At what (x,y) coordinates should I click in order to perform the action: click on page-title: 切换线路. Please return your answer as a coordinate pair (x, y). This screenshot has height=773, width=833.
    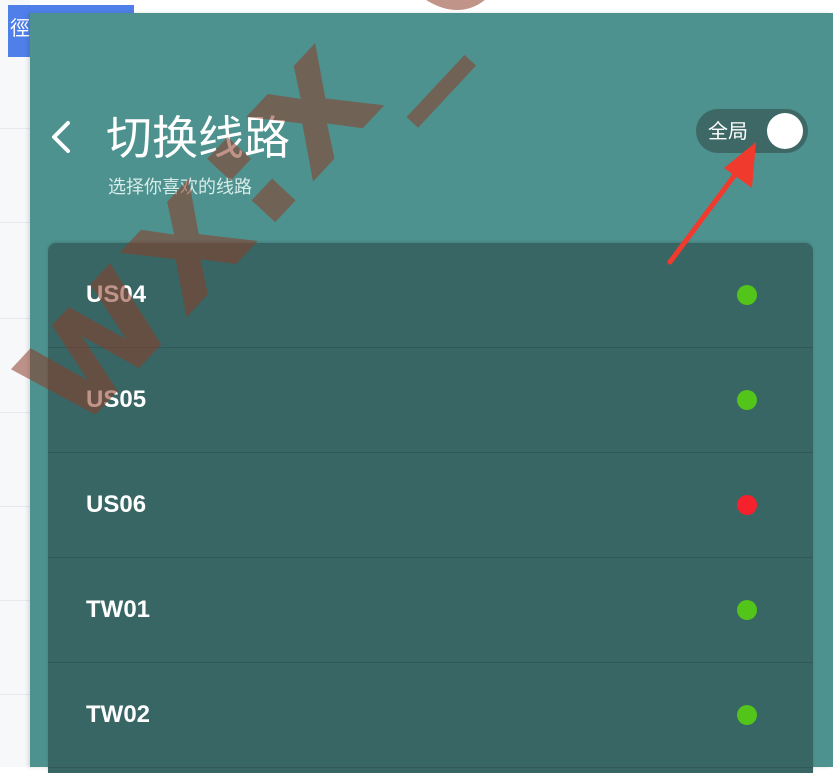
    Looking at the image, I should click on (198, 138).